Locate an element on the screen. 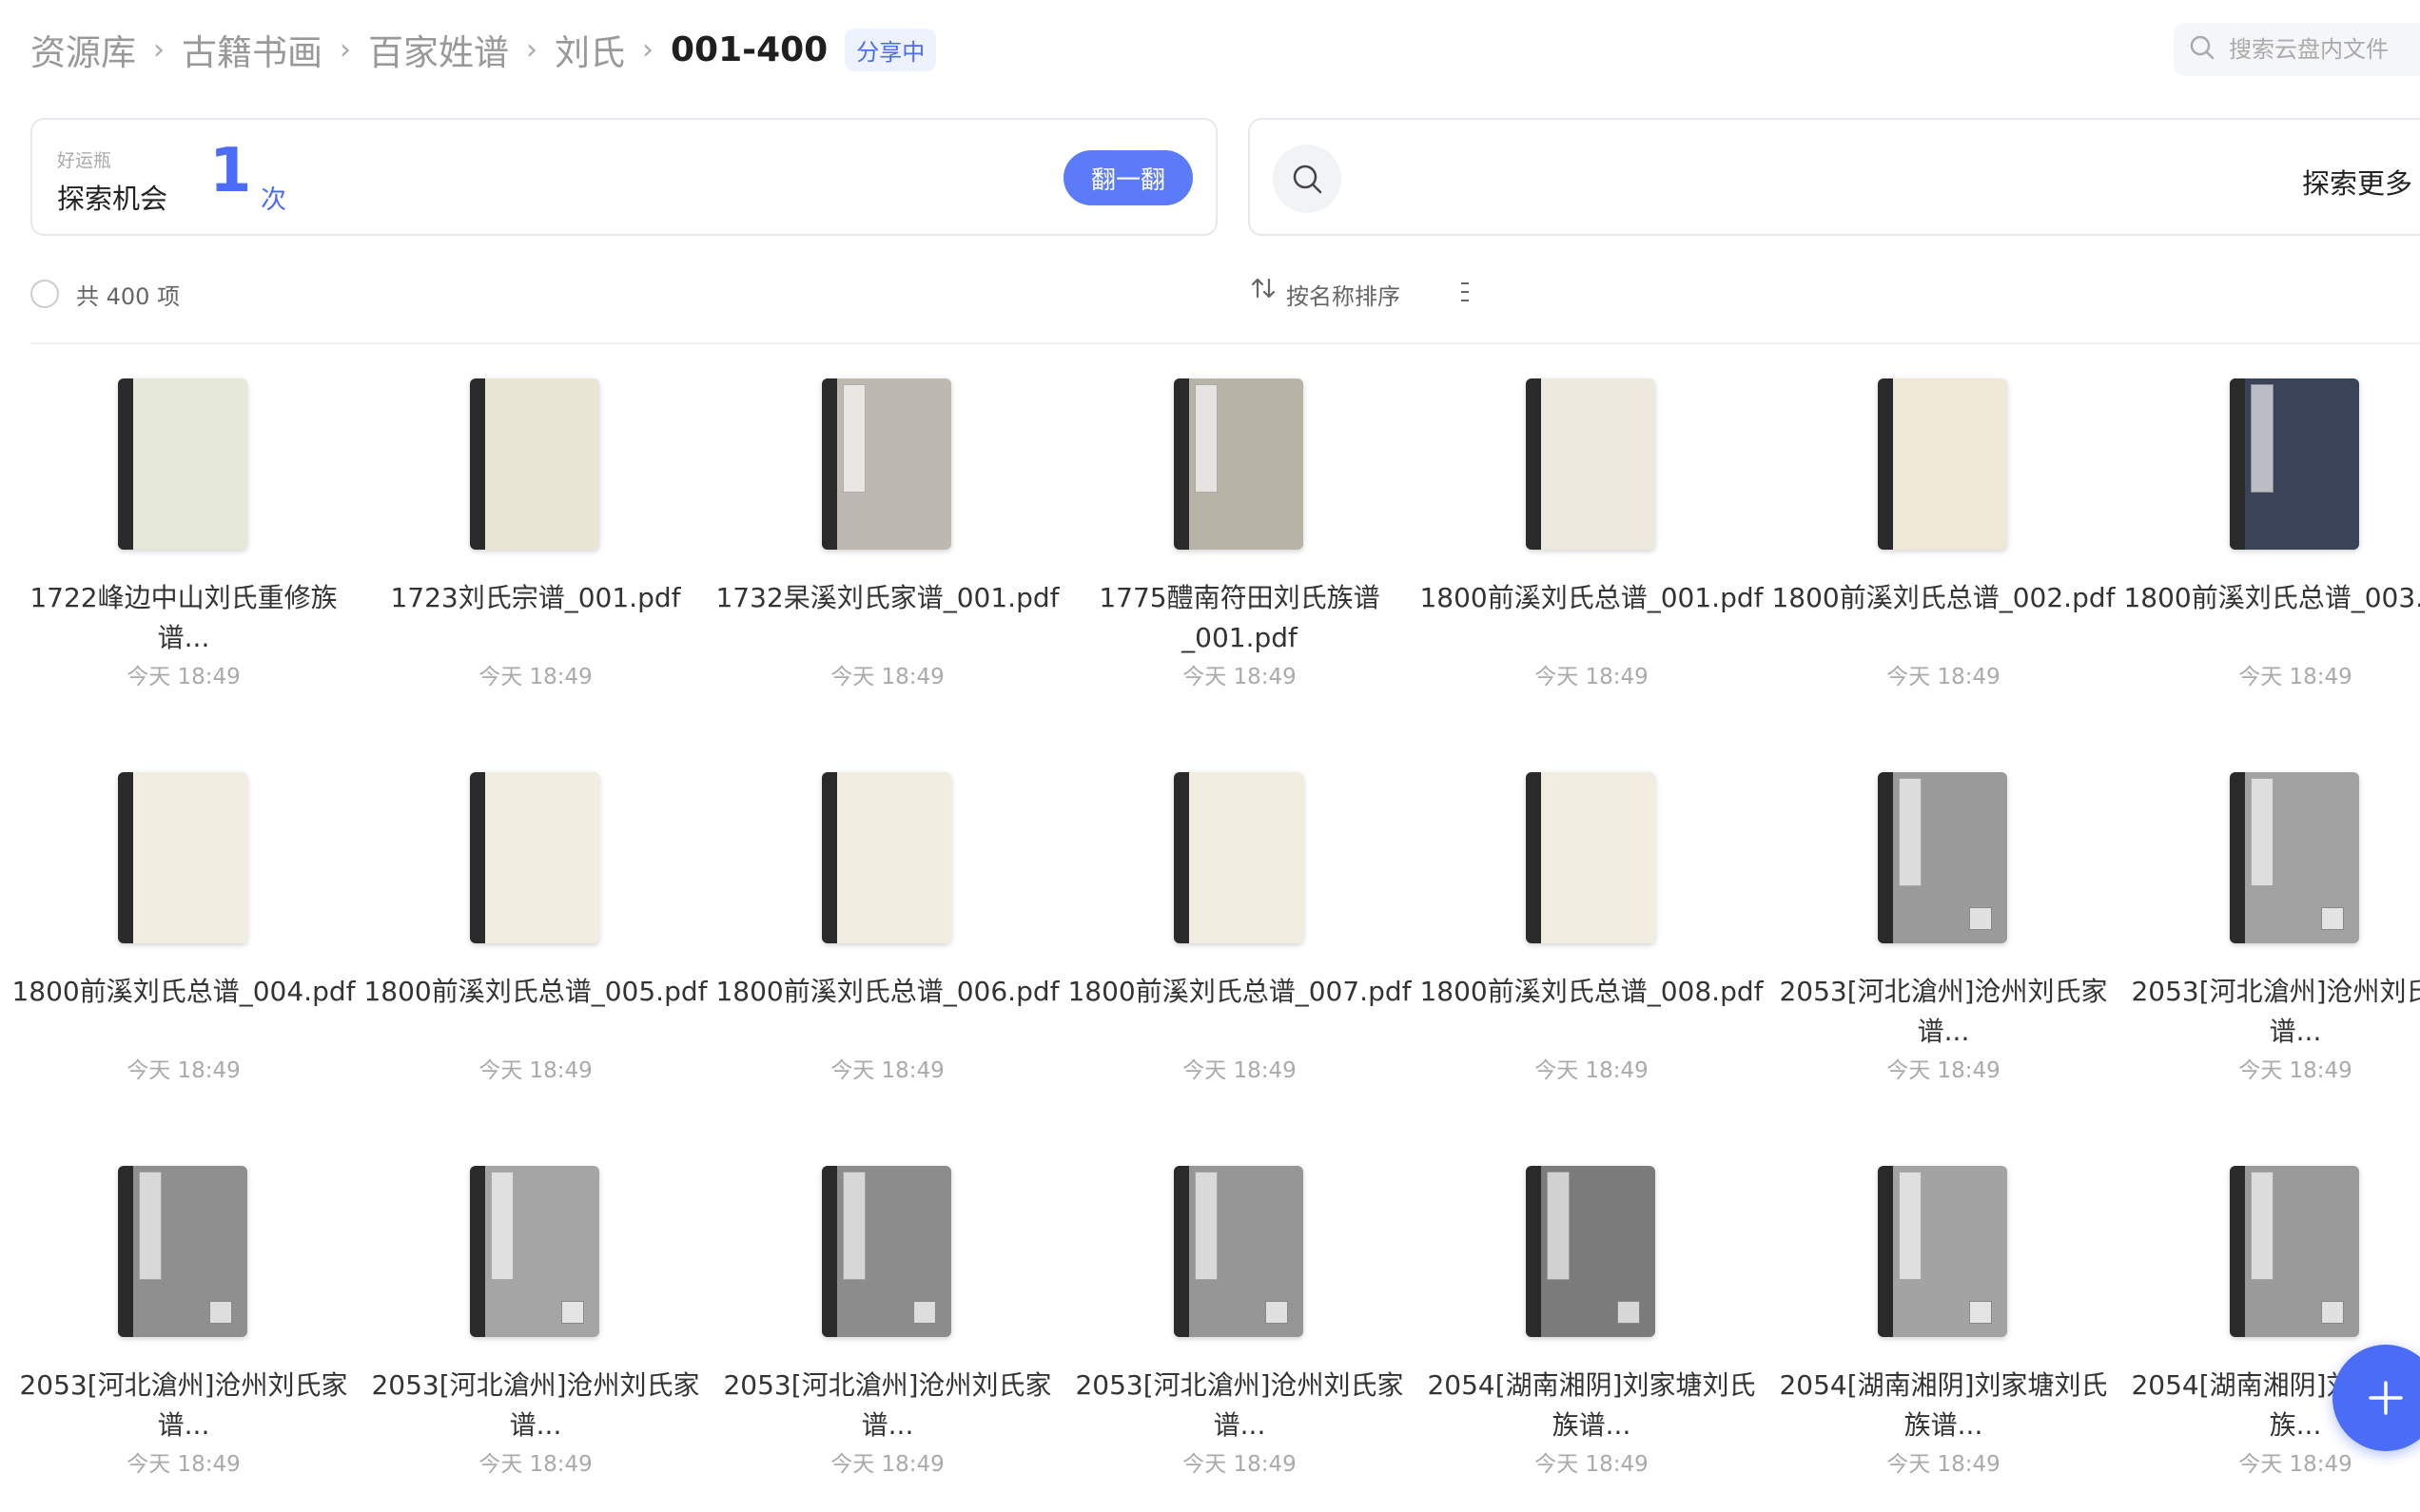  file-item: 1800前溪刘氏总谱_004.pdf 今天 18:49 is located at coordinates (184, 928).